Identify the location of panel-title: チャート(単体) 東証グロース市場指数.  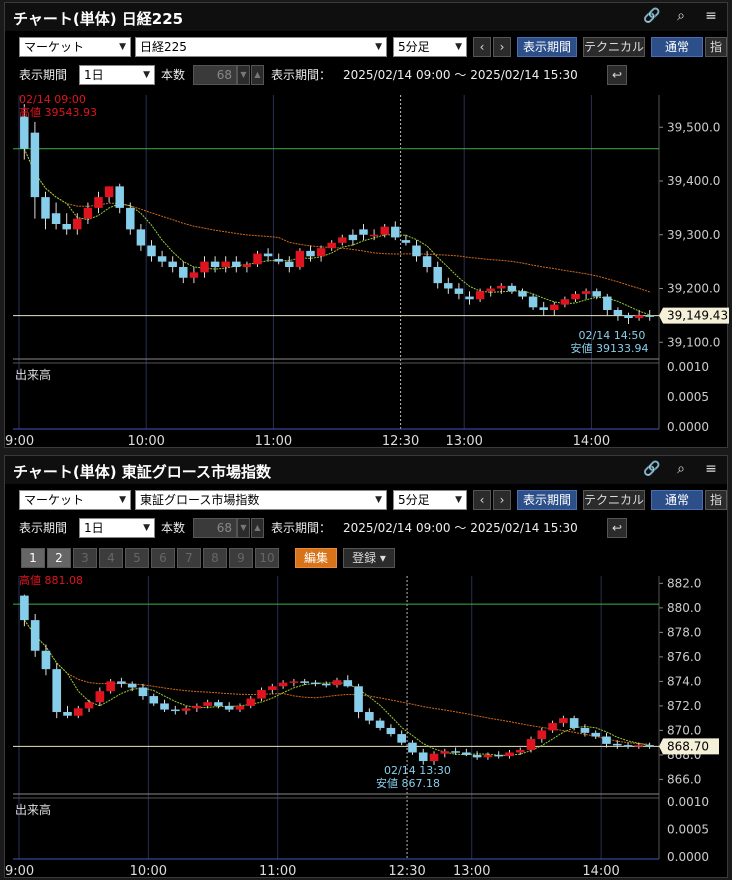
(142, 472).